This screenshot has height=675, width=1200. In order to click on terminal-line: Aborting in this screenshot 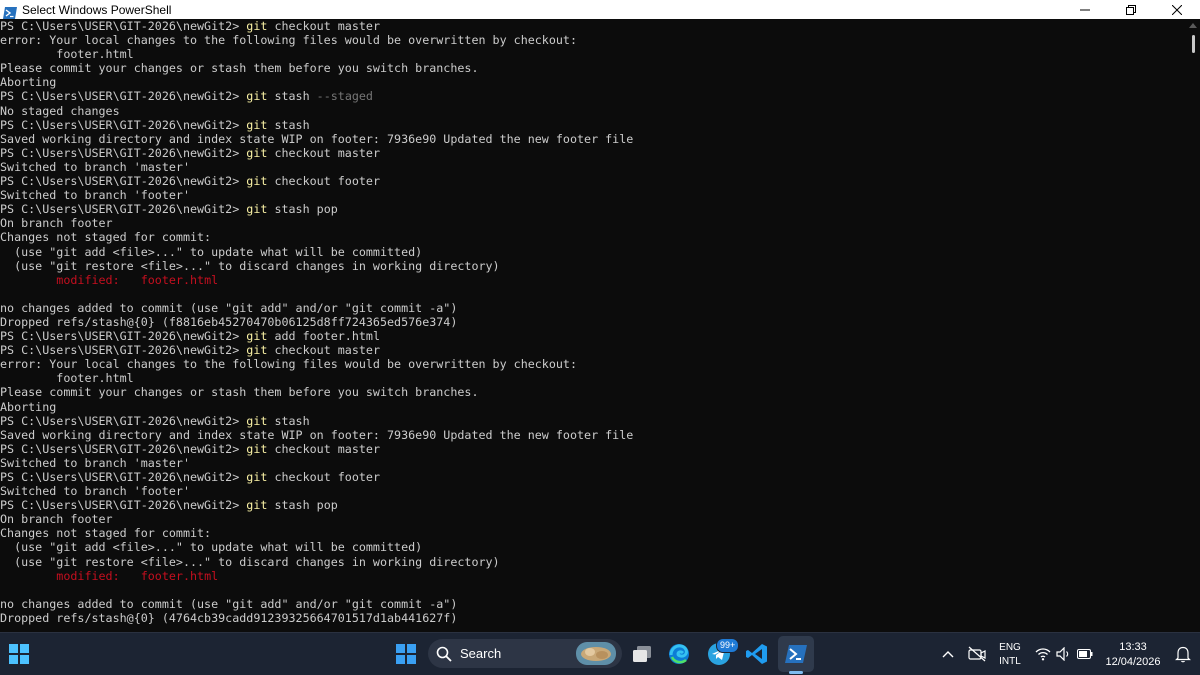, I will do `click(593, 82)`.